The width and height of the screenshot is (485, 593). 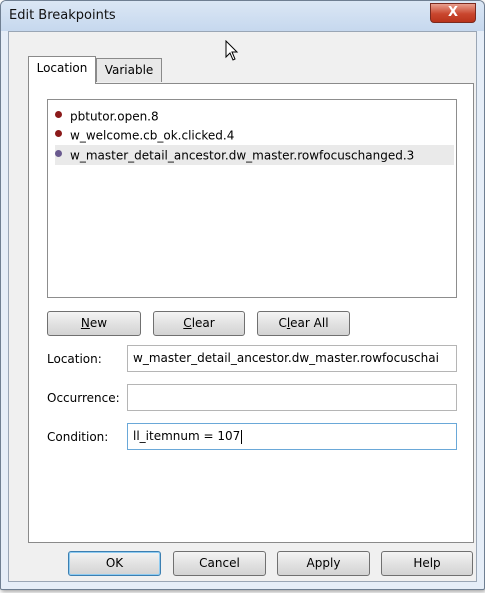 What do you see at coordinates (232, 50) in the screenshot?
I see `mouse-cursor-icon` at bounding box center [232, 50].